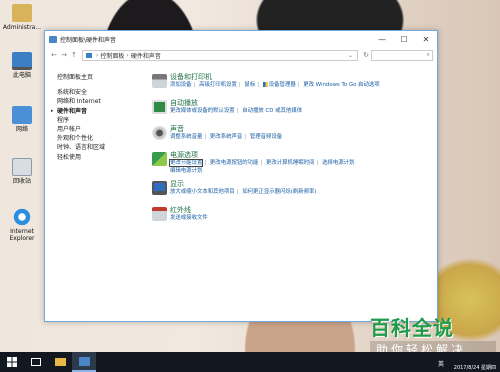 The height and width of the screenshot is (372, 500). Describe the element at coordinates (92, 138) in the screenshot. I see `sidebar-item-appearance: 外观和个性化` at that location.